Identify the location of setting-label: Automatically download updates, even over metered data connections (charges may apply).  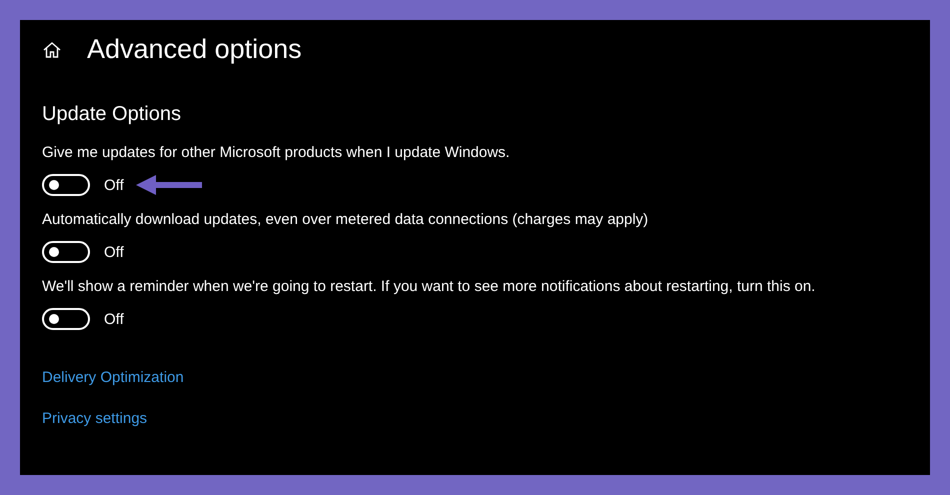
(346, 219).